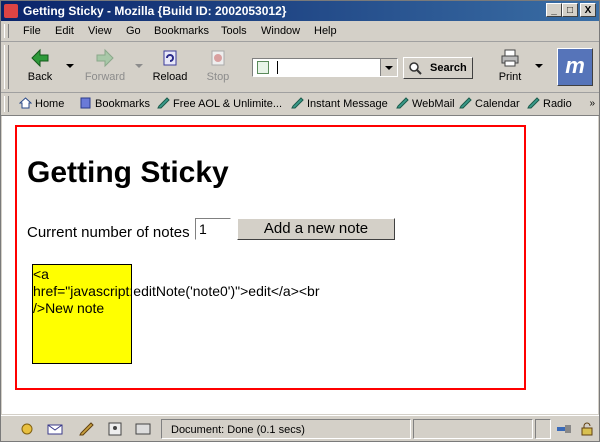 Image resolution: width=600 pixels, height=442 pixels. What do you see at coordinates (316, 229) in the screenshot?
I see `add-note-button: Add a new note` at bounding box center [316, 229].